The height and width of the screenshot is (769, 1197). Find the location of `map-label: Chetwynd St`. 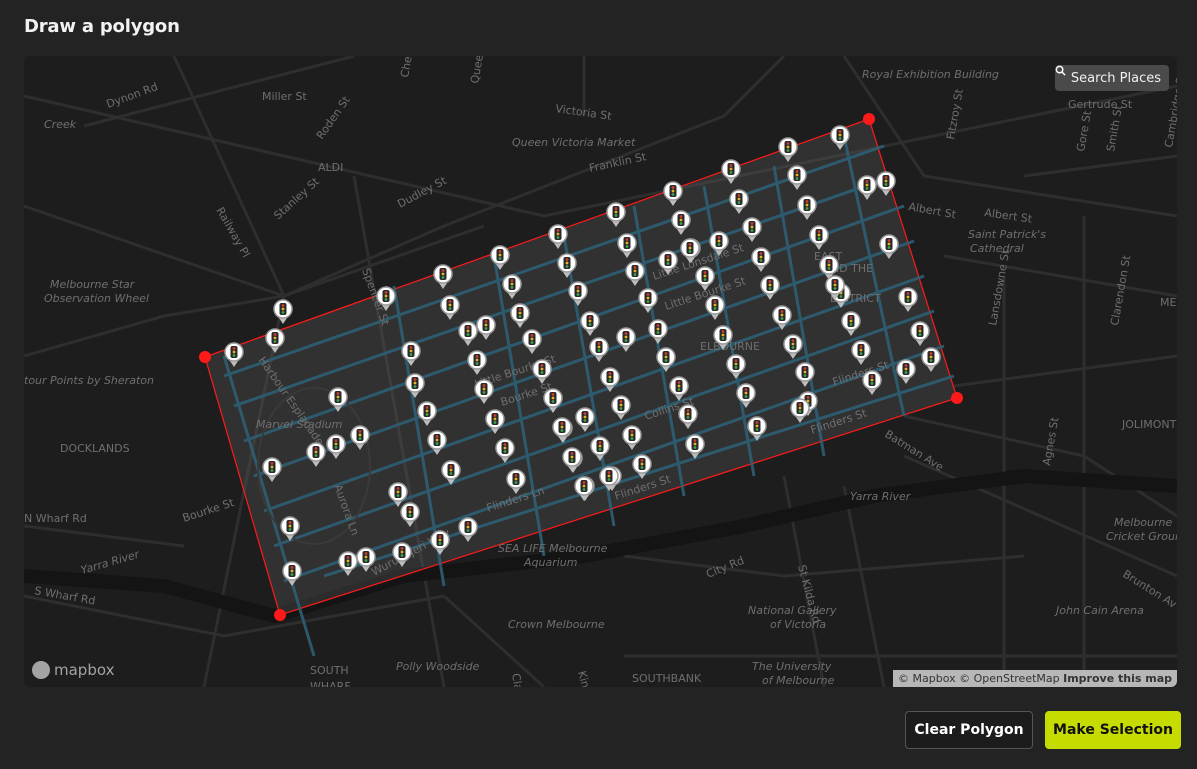

map-label: Chetwynd St is located at coordinates (410, 67).